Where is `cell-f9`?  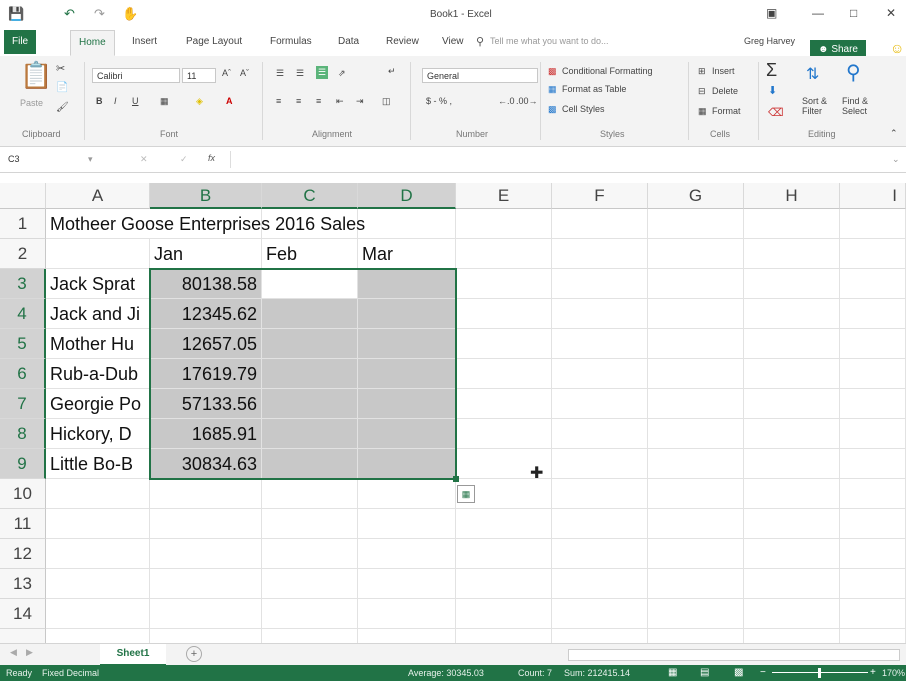 cell-f9 is located at coordinates (600, 464).